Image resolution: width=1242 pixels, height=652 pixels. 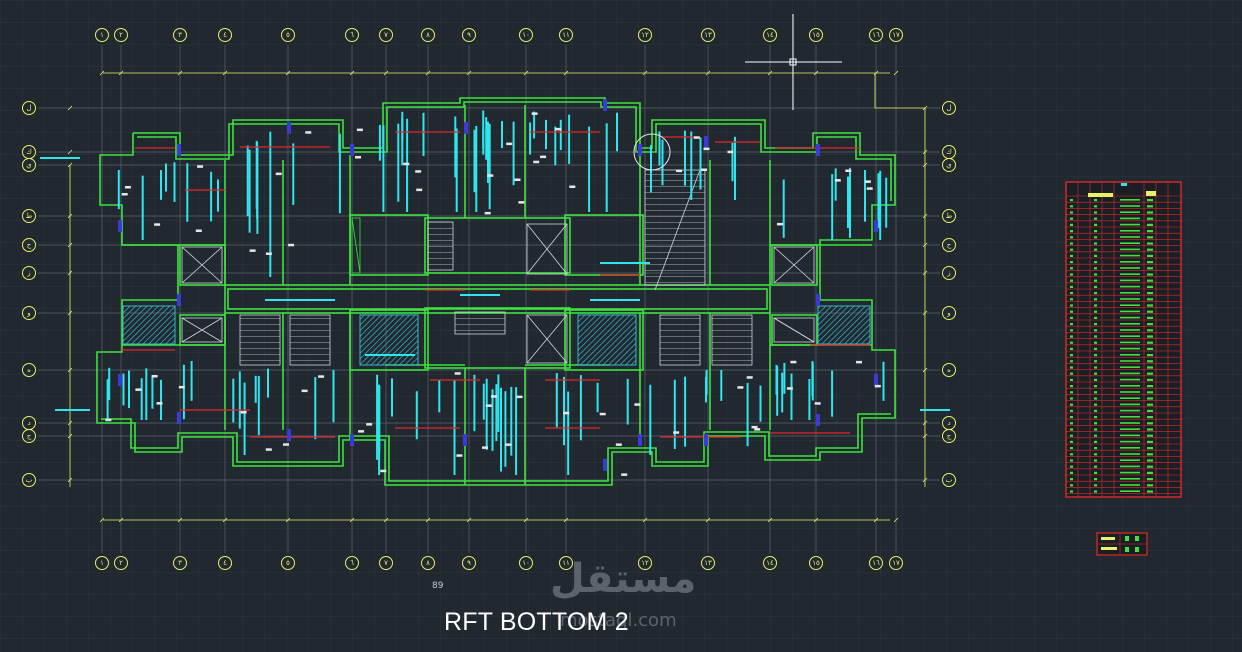 What do you see at coordinates (102, 563) in the screenshot?
I see `grid-bubble-label: ١` at bounding box center [102, 563].